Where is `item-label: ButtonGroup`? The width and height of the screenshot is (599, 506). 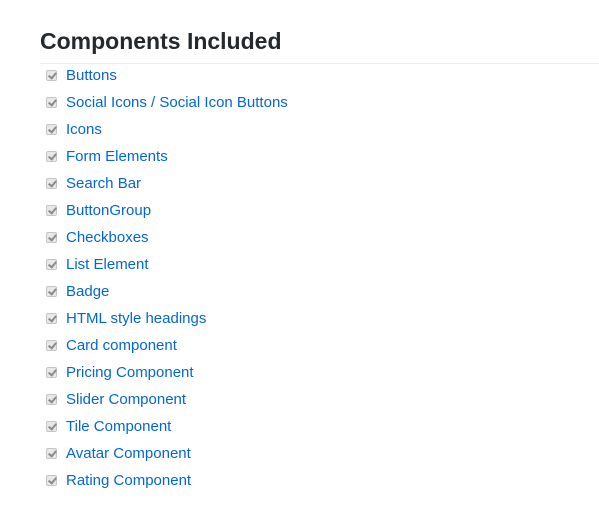
item-label: ButtonGroup is located at coordinates (109, 210).